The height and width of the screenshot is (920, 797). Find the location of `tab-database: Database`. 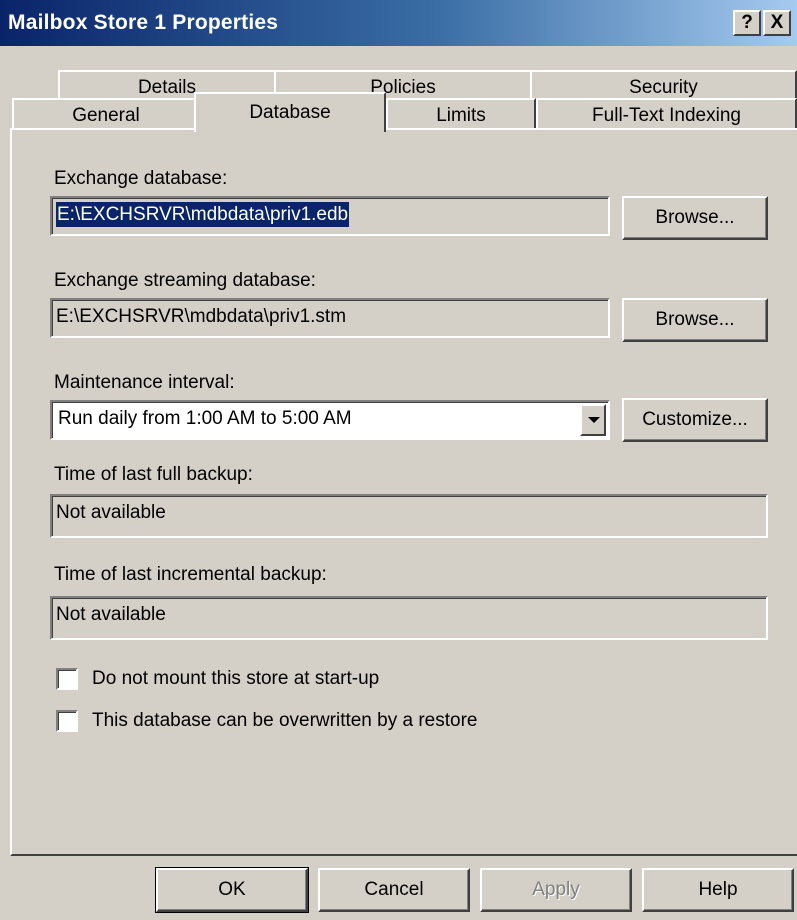

tab-database: Database is located at coordinates (290, 112).